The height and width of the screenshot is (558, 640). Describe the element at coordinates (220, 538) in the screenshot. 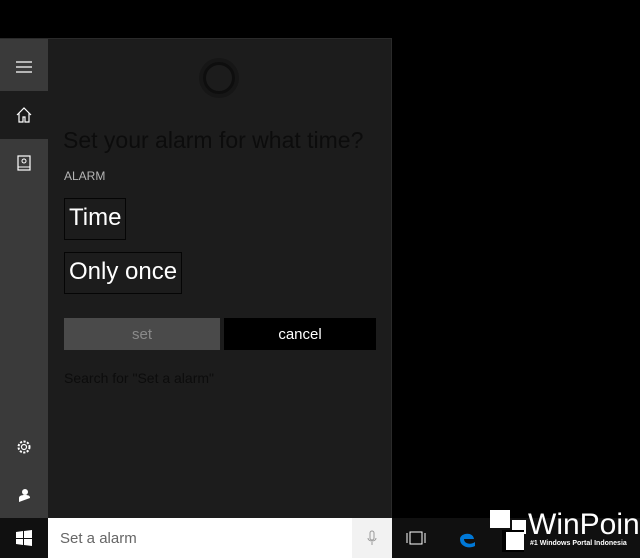

I see `search-input: Set a alarm` at that location.